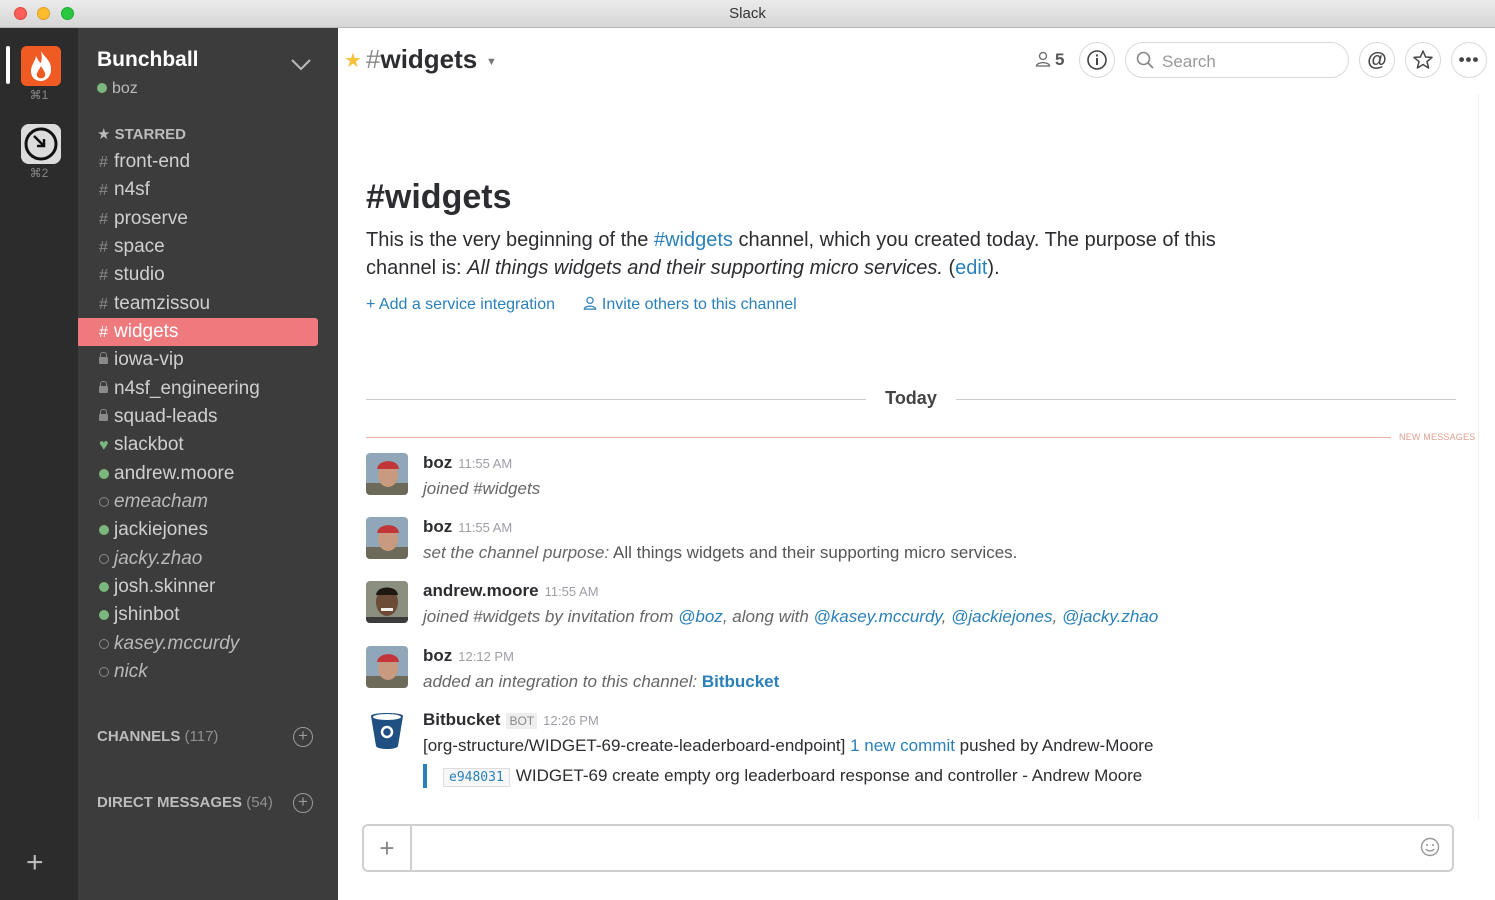 This screenshot has width=1495, height=900. What do you see at coordinates (35, 863) in the screenshot?
I see `add-team-icon: +` at bounding box center [35, 863].